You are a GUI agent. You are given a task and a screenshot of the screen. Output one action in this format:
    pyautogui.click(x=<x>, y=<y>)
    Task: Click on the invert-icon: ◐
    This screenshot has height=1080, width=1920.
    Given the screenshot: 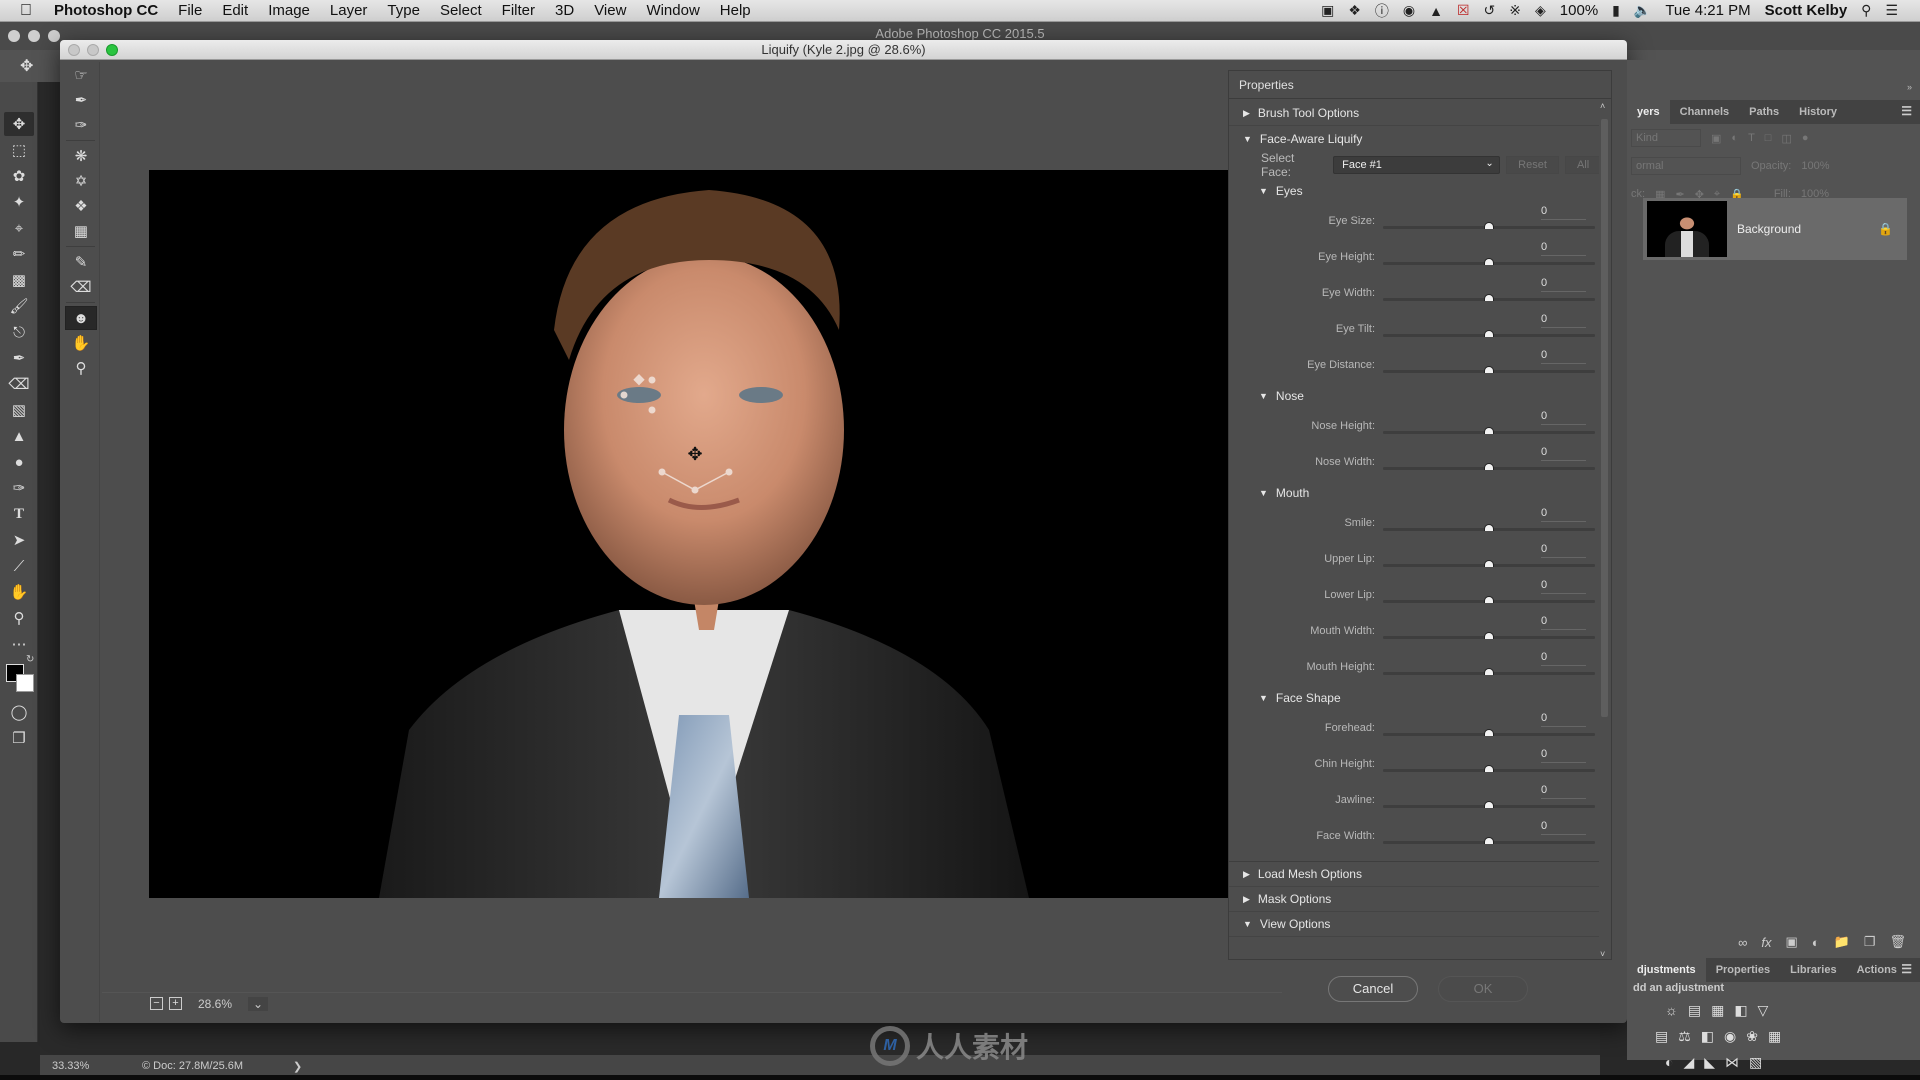 What is the action you would take?
    pyautogui.click(x=1669, y=1062)
    